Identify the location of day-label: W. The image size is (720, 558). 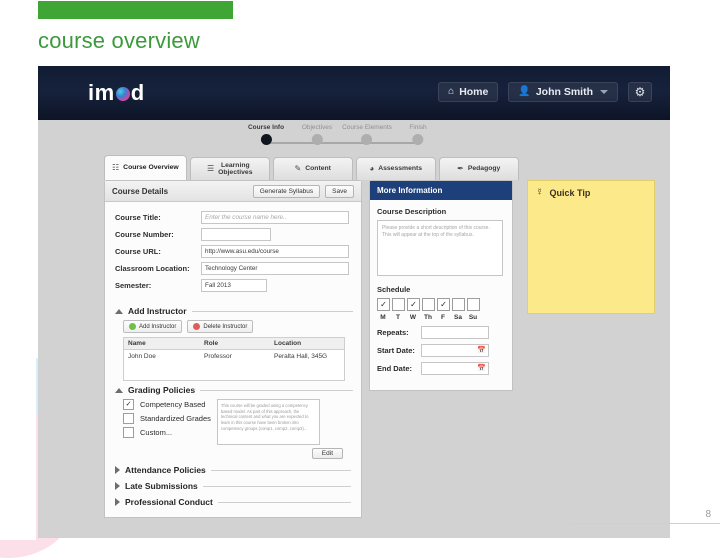
(413, 317).